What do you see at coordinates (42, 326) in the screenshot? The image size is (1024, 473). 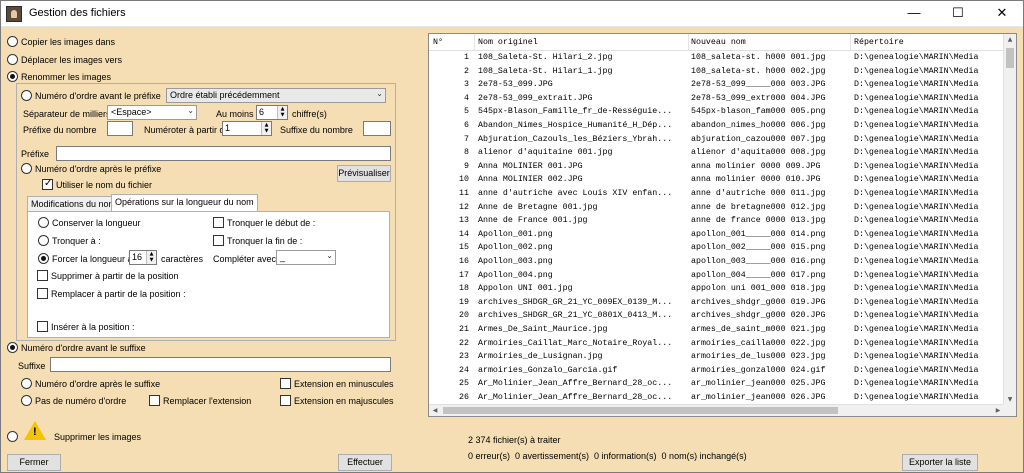 I see `insert-at-pos-checkbox` at bounding box center [42, 326].